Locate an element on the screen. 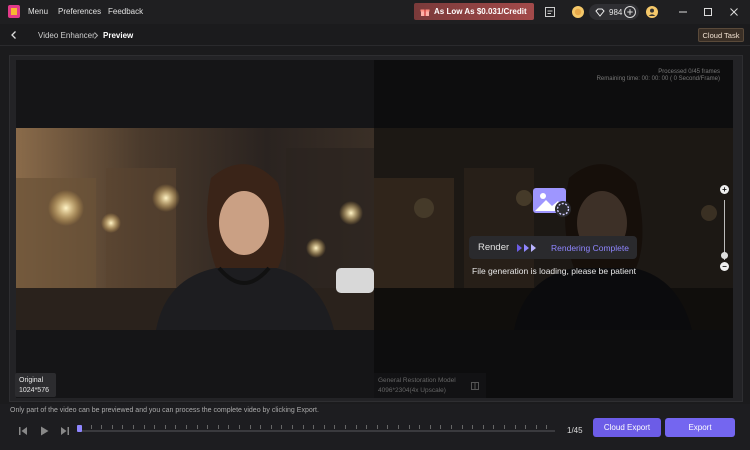 This screenshot has width=750, height=450. maximize-icon is located at coordinates (708, 12).